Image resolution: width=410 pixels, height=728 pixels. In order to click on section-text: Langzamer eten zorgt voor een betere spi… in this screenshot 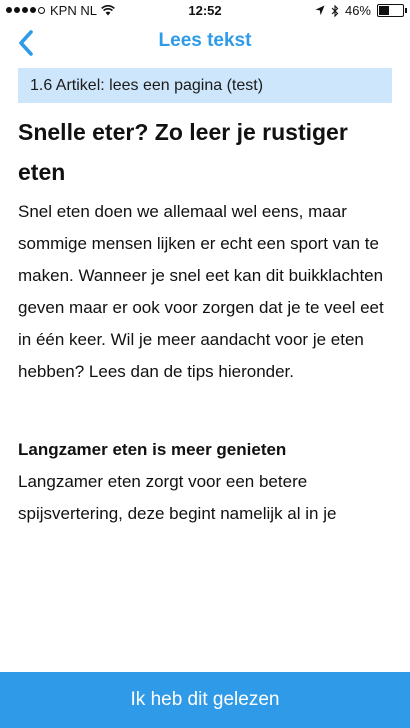, I will do `click(177, 497)`.